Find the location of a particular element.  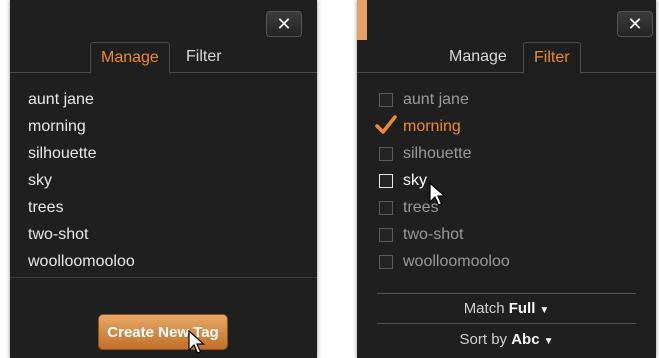

tag-filter-item: aunt jane is located at coordinates (506, 99).